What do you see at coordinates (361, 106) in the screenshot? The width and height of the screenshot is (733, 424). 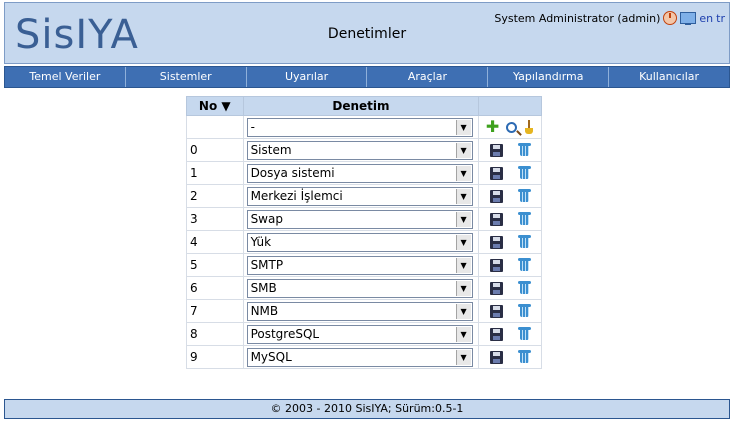 I see `column-header-check: Denetim` at bounding box center [361, 106].